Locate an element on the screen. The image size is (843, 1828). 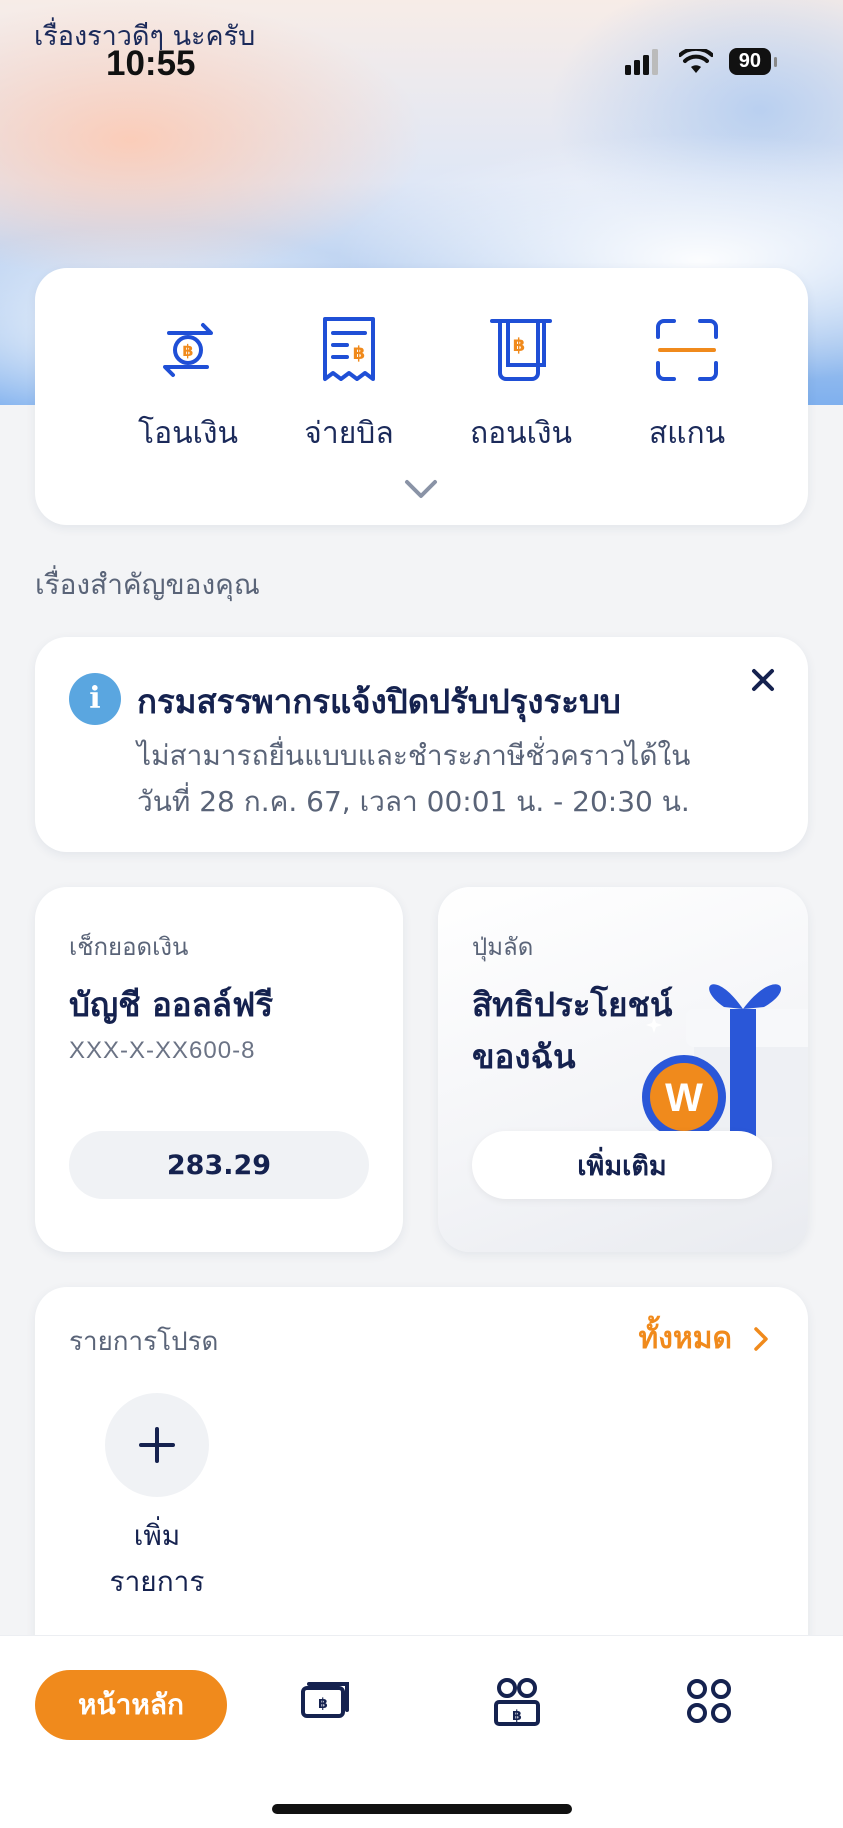
favorites-title: รายการโปรด is located at coordinates (144, 1342).